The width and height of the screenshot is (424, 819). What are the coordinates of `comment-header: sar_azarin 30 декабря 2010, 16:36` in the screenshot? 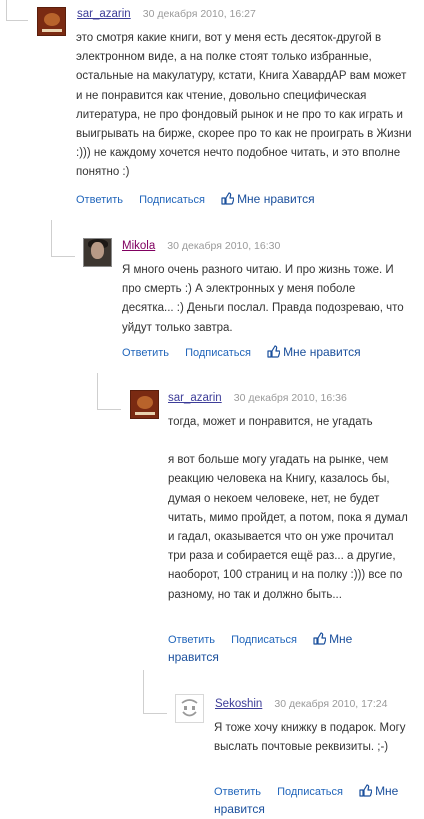 It's located at (257, 398).